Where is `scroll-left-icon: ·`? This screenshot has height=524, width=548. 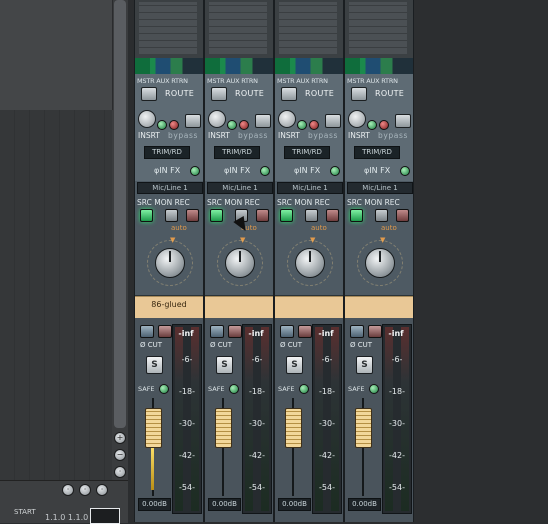 scroll-left-icon: · is located at coordinates (68, 490).